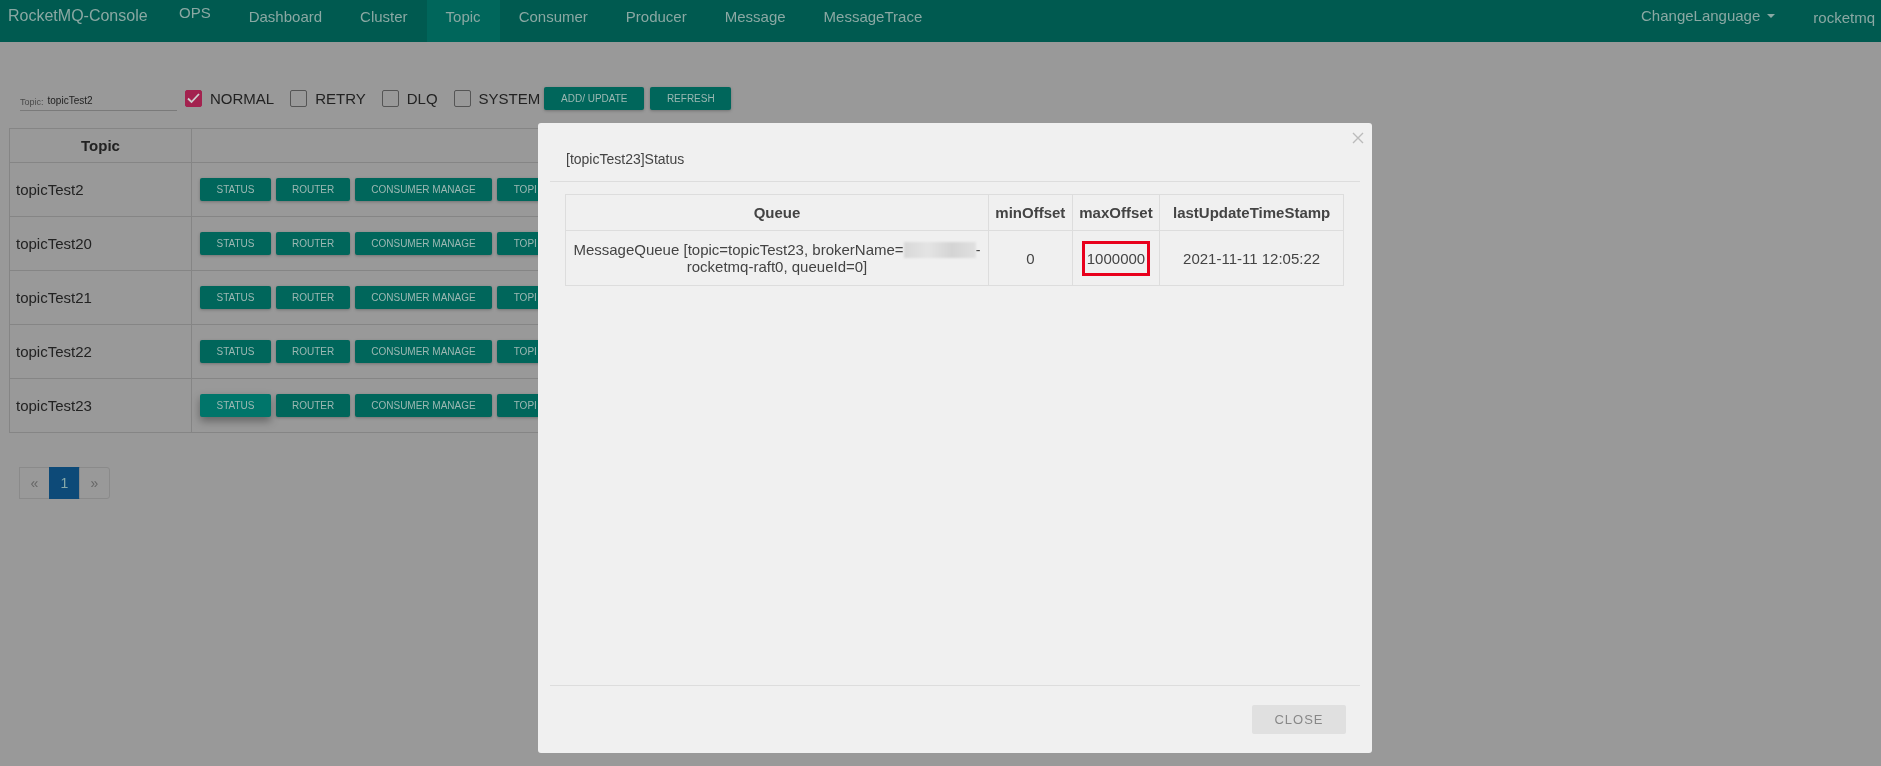 This screenshot has width=1881, height=766. What do you see at coordinates (463, 21) in the screenshot?
I see `nav-item: Topic` at bounding box center [463, 21].